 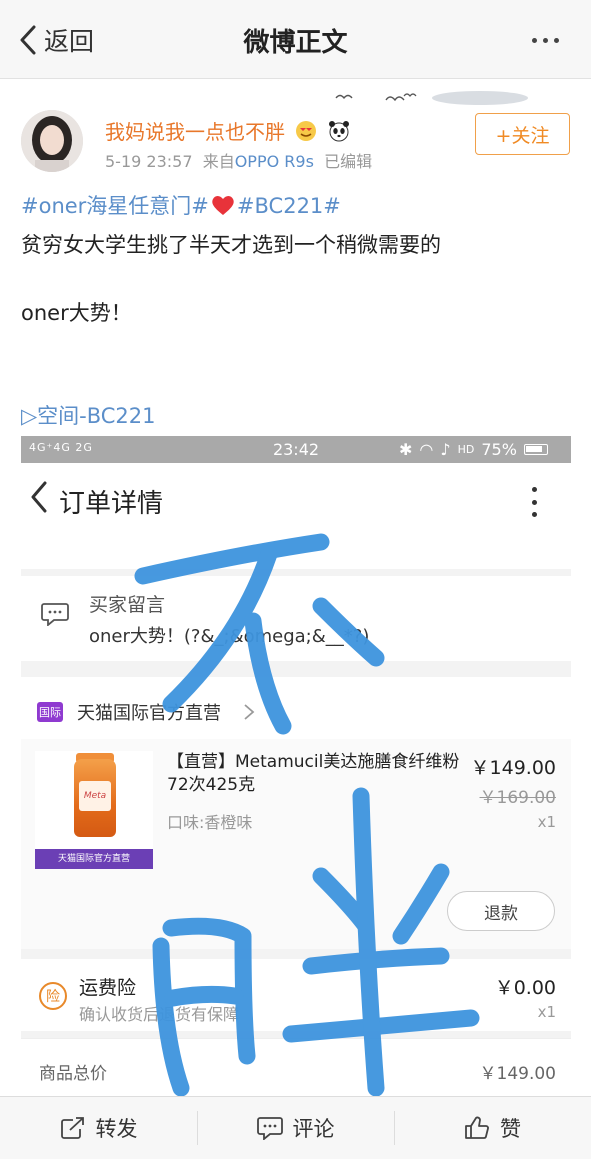 I want to click on shipping-insurance-desc: 确认收货后退货有保障, so click(x=159, y=1014).